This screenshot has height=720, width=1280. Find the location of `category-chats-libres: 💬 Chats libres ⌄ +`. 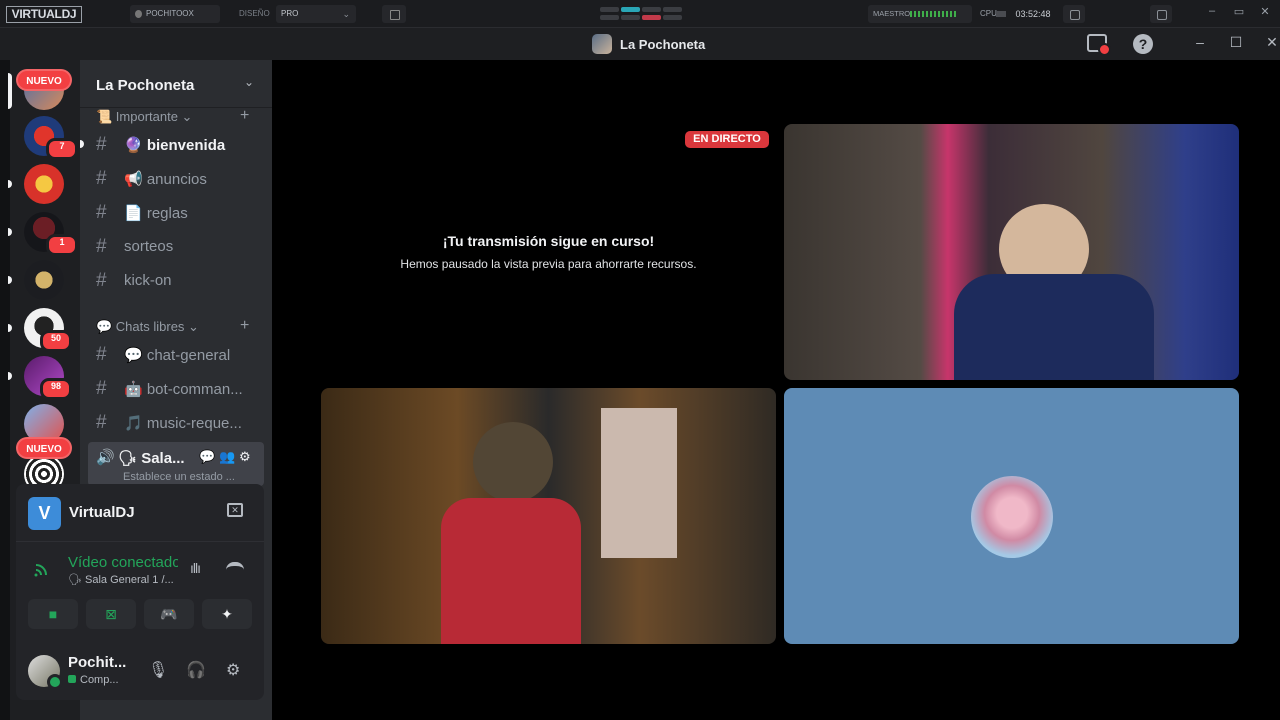

category-chats-libres: 💬 Chats libres ⌄ + is located at coordinates (172, 326).